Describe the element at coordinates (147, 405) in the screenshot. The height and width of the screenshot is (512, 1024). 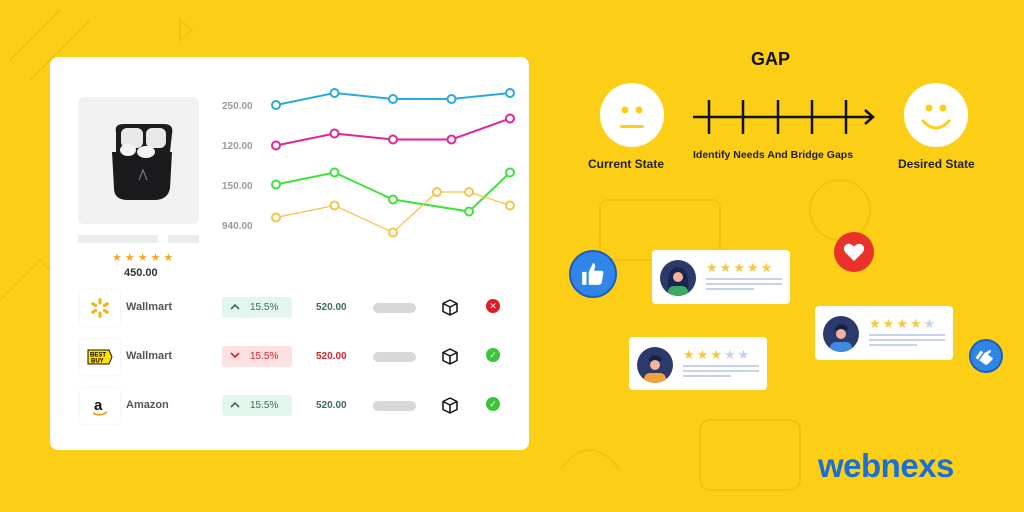
I see `store-name: Amazon` at that location.